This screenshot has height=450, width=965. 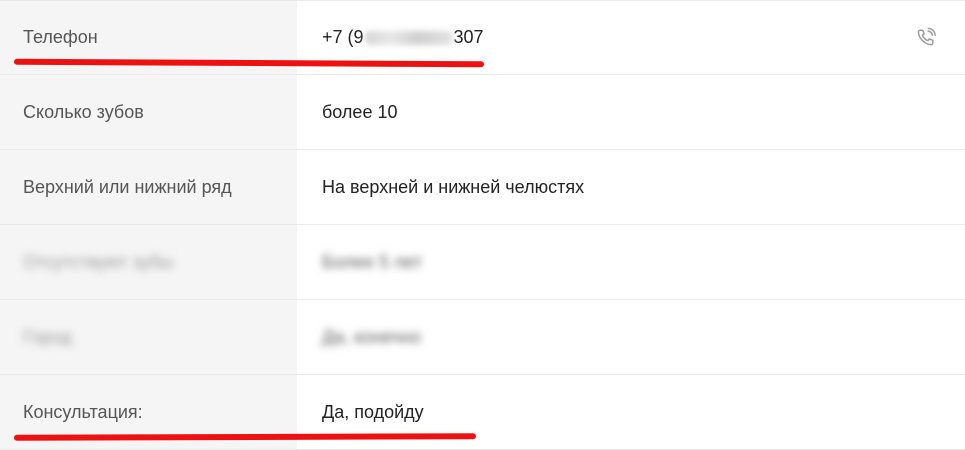 What do you see at coordinates (468, 37) in the screenshot?
I see `phone-suffix: 307` at bounding box center [468, 37].